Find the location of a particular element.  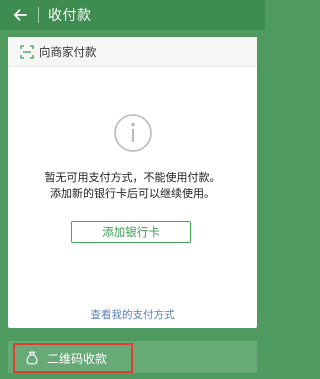

title-divider is located at coordinates (38, 15).